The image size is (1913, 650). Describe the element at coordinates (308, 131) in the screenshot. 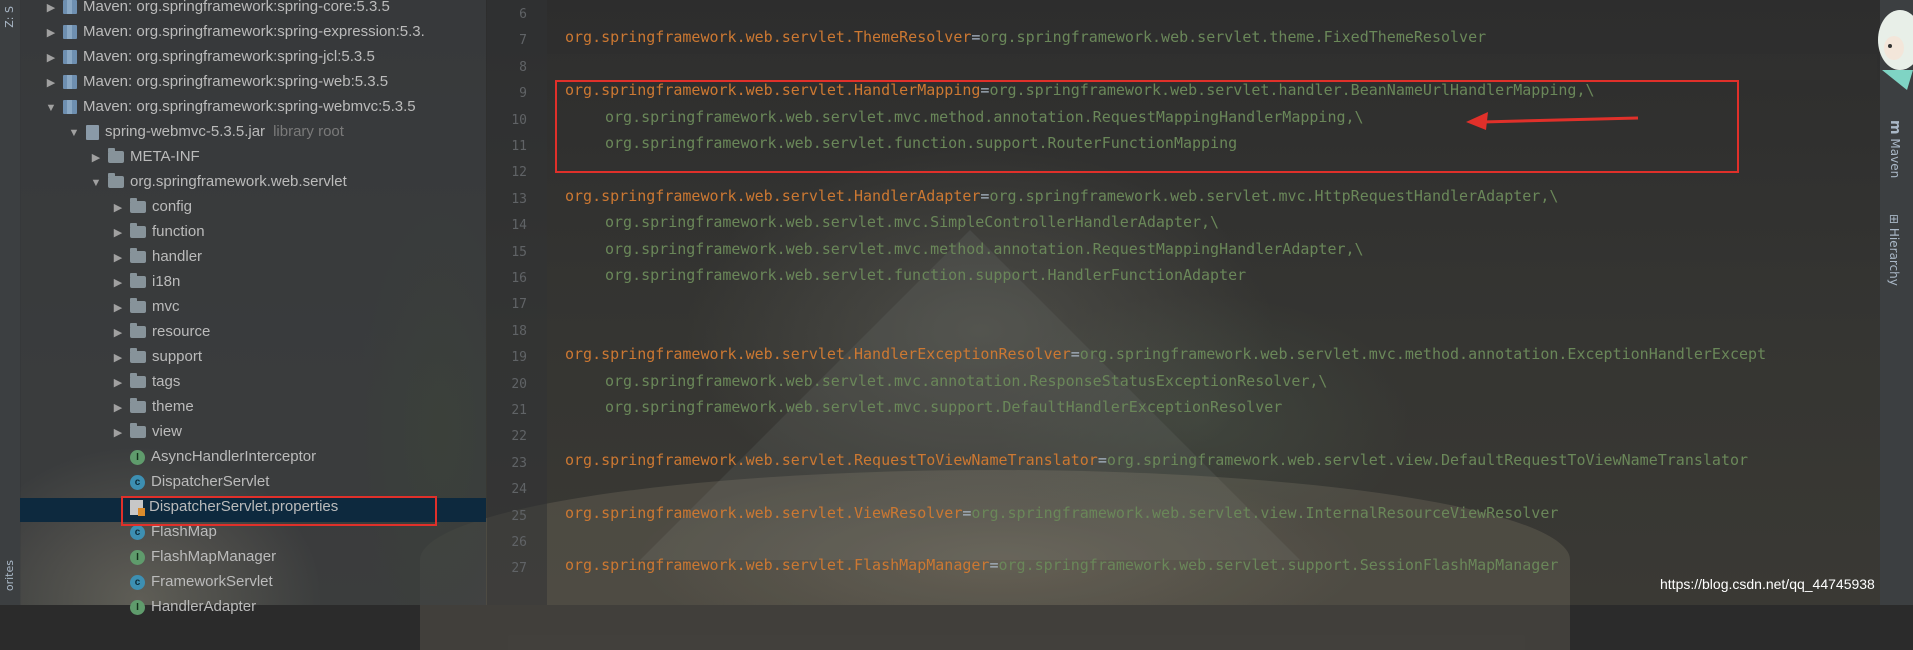

I see `library-root-hint: library root` at that location.